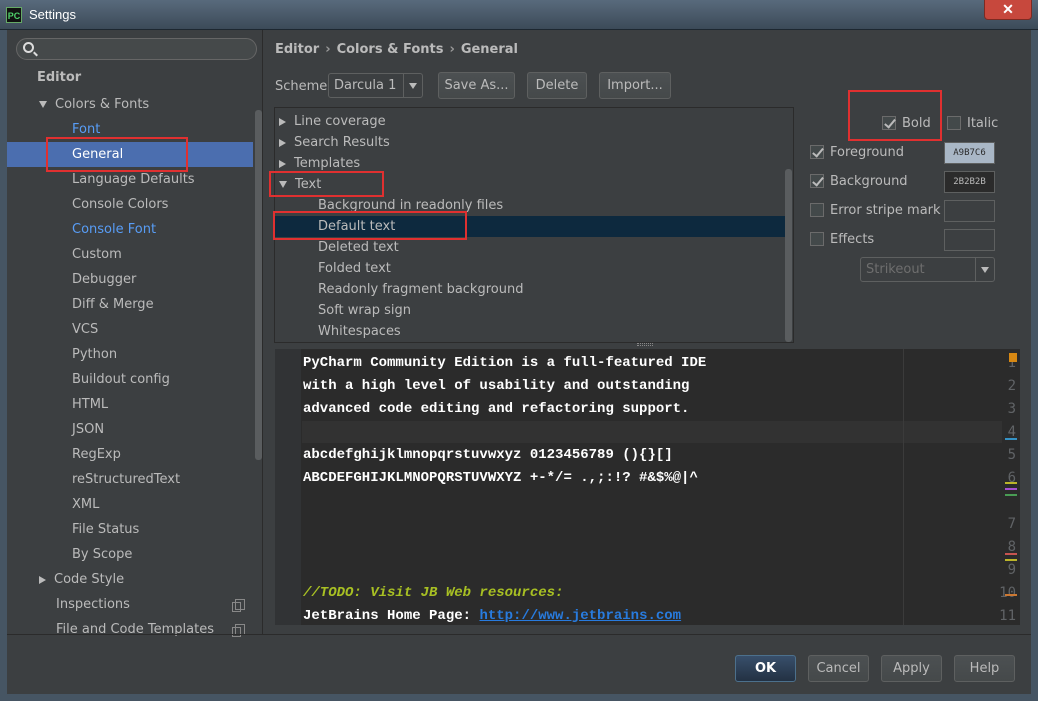 Image resolution: width=1038 pixels, height=701 pixels. Describe the element at coordinates (136, 49) in the screenshot. I see `search-input` at that location.